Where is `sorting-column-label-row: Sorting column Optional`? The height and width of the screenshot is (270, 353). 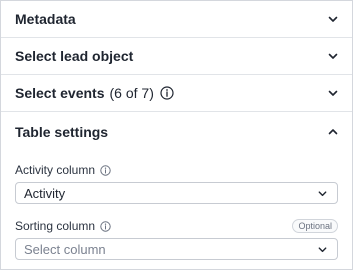
sorting-column-label-row: Sorting column Optional is located at coordinates (176, 226).